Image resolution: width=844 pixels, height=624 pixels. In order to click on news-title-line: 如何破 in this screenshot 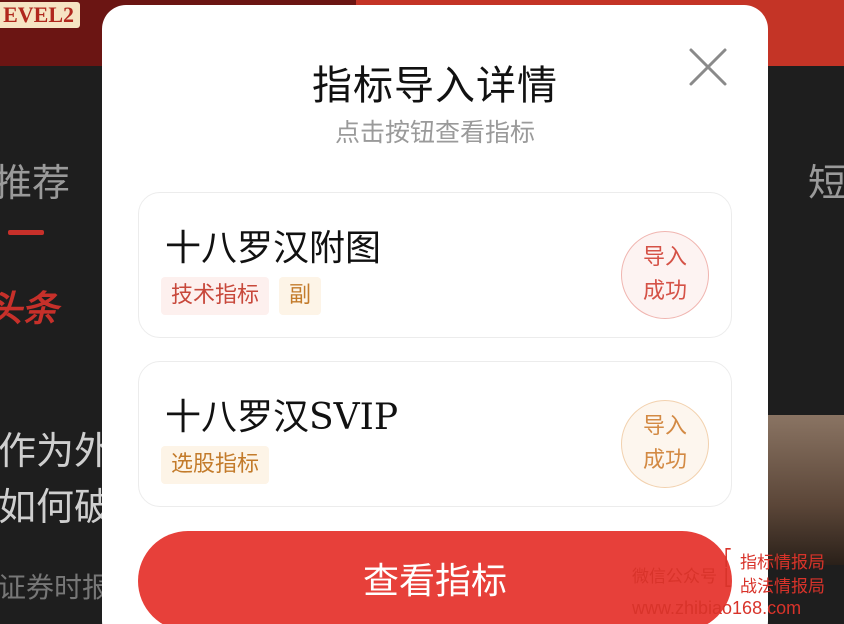, I will do `click(56, 503)`.